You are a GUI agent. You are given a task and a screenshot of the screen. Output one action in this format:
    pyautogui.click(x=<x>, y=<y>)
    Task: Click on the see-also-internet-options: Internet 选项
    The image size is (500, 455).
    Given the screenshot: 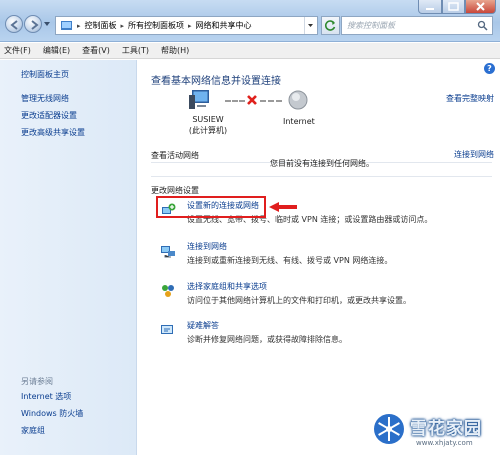 What is the action you would take?
    pyautogui.click(x=52, y=397)
    